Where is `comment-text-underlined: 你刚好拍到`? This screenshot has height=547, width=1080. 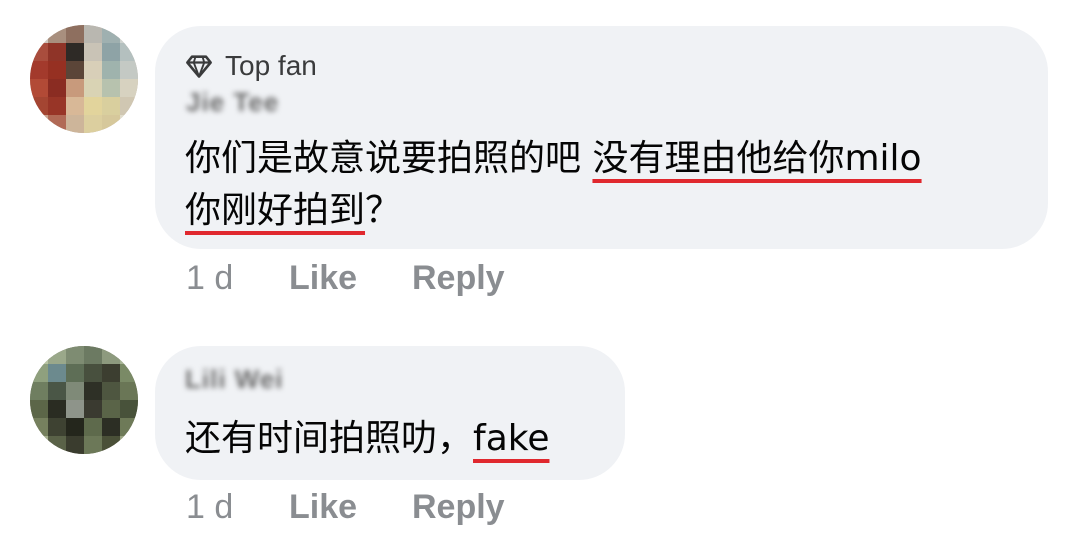
comment-text-underlined: 你刚好拍到 is located at coordinates (275, 210).